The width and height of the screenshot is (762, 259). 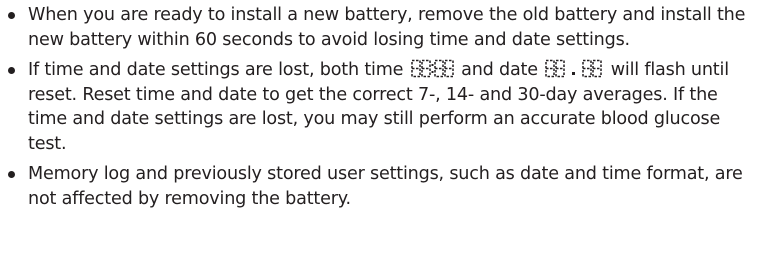 I want to click on time-segment-display-icon, so click(x=432, y=68).